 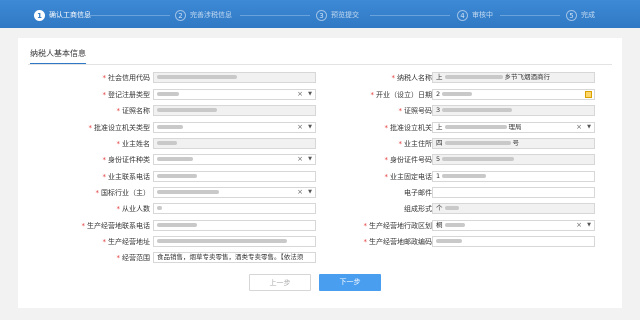 I want to click on cert-name-field, so click(x=234, y=110).